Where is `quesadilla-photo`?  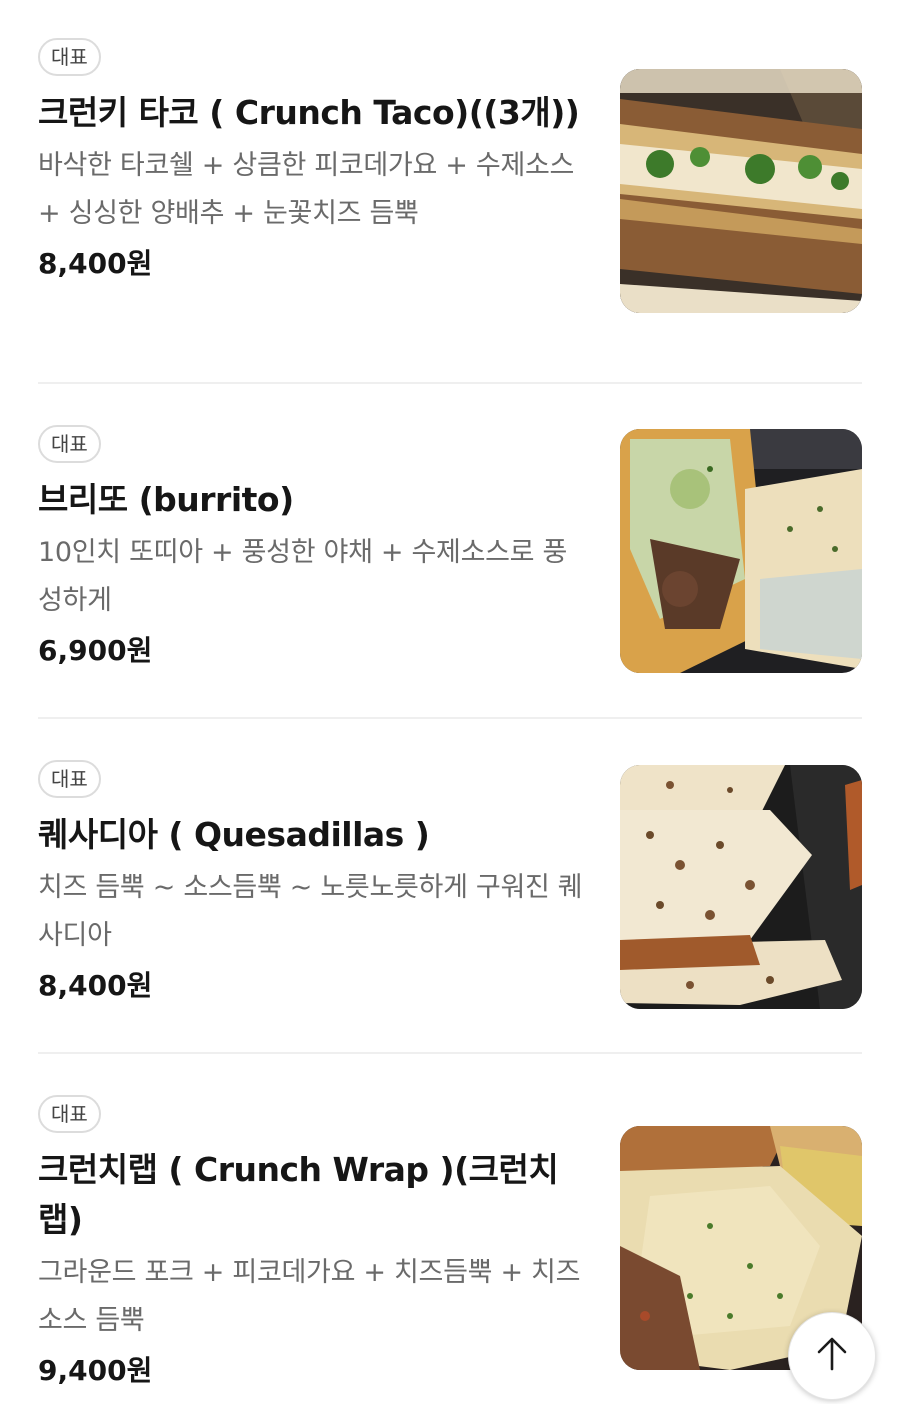 quesadilla-photo is located at coordinates (741, 887).